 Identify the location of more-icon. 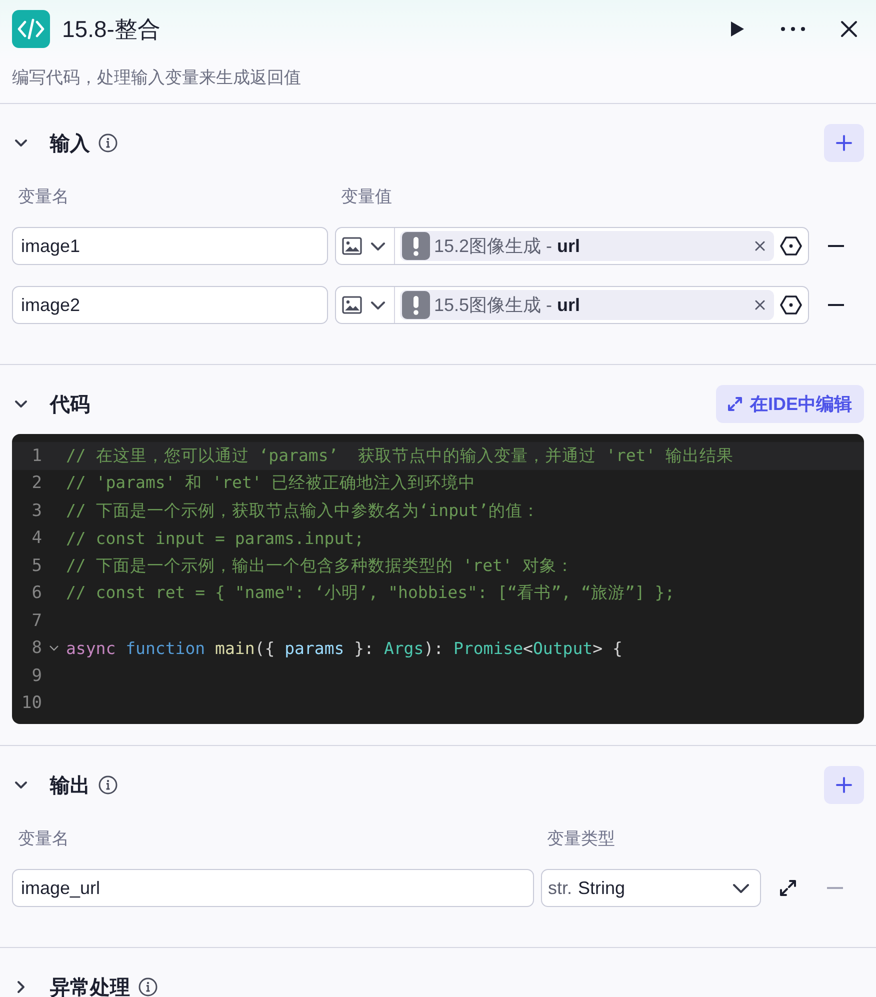
(793, 29).